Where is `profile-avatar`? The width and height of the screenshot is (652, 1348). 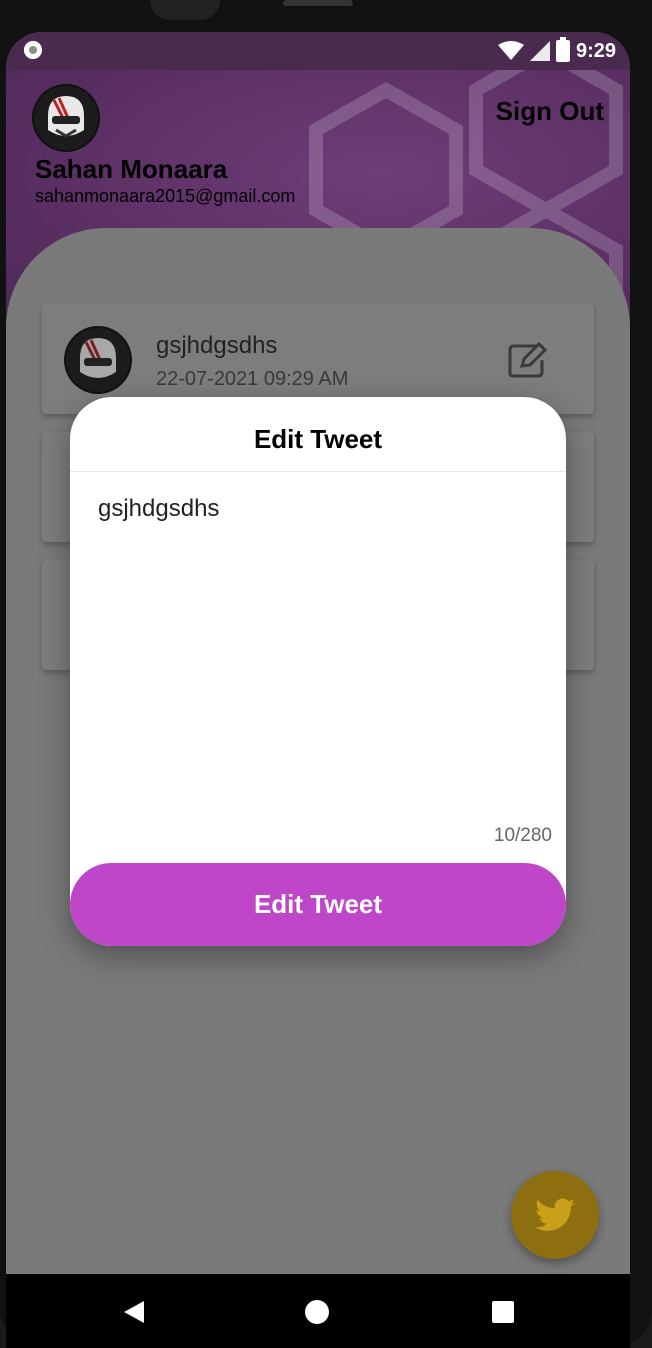 profile-avatar is located at coordinates (66, 118).